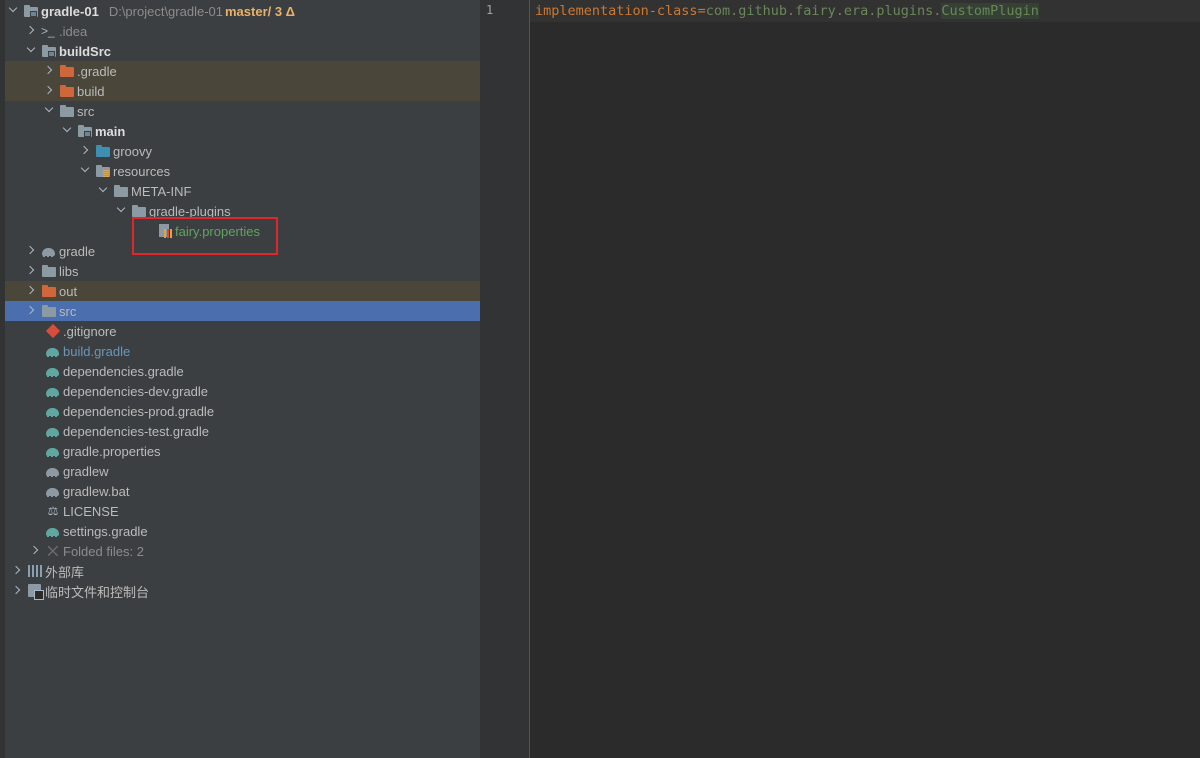  I want to click on tree-item-label: gradlew, so click(86, 471).